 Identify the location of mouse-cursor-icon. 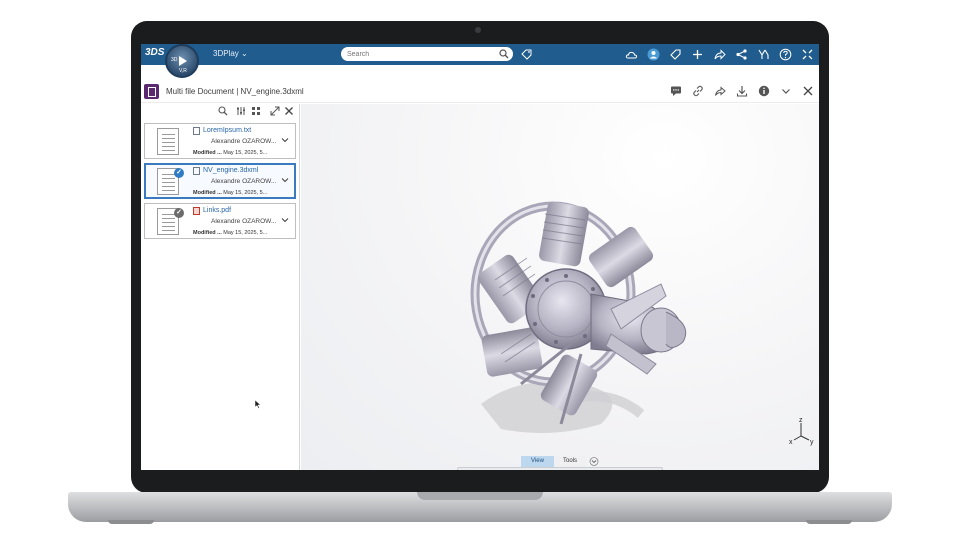
(258, 404).